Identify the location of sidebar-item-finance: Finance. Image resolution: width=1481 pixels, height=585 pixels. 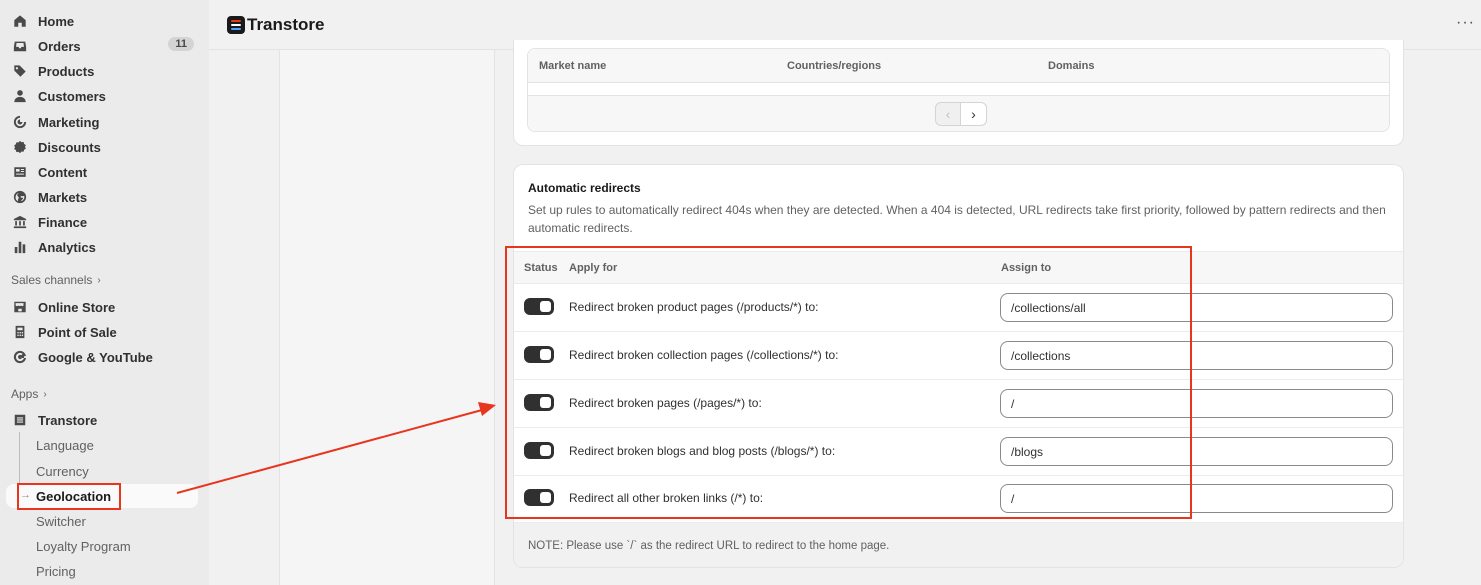
(102, 222).